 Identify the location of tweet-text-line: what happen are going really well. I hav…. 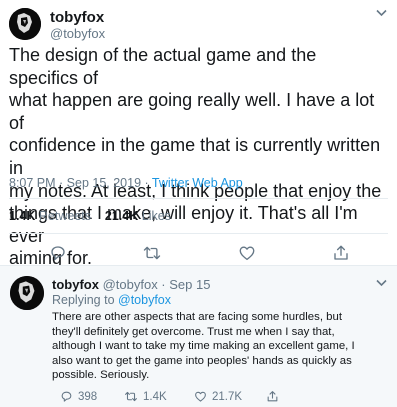
(192, 111).